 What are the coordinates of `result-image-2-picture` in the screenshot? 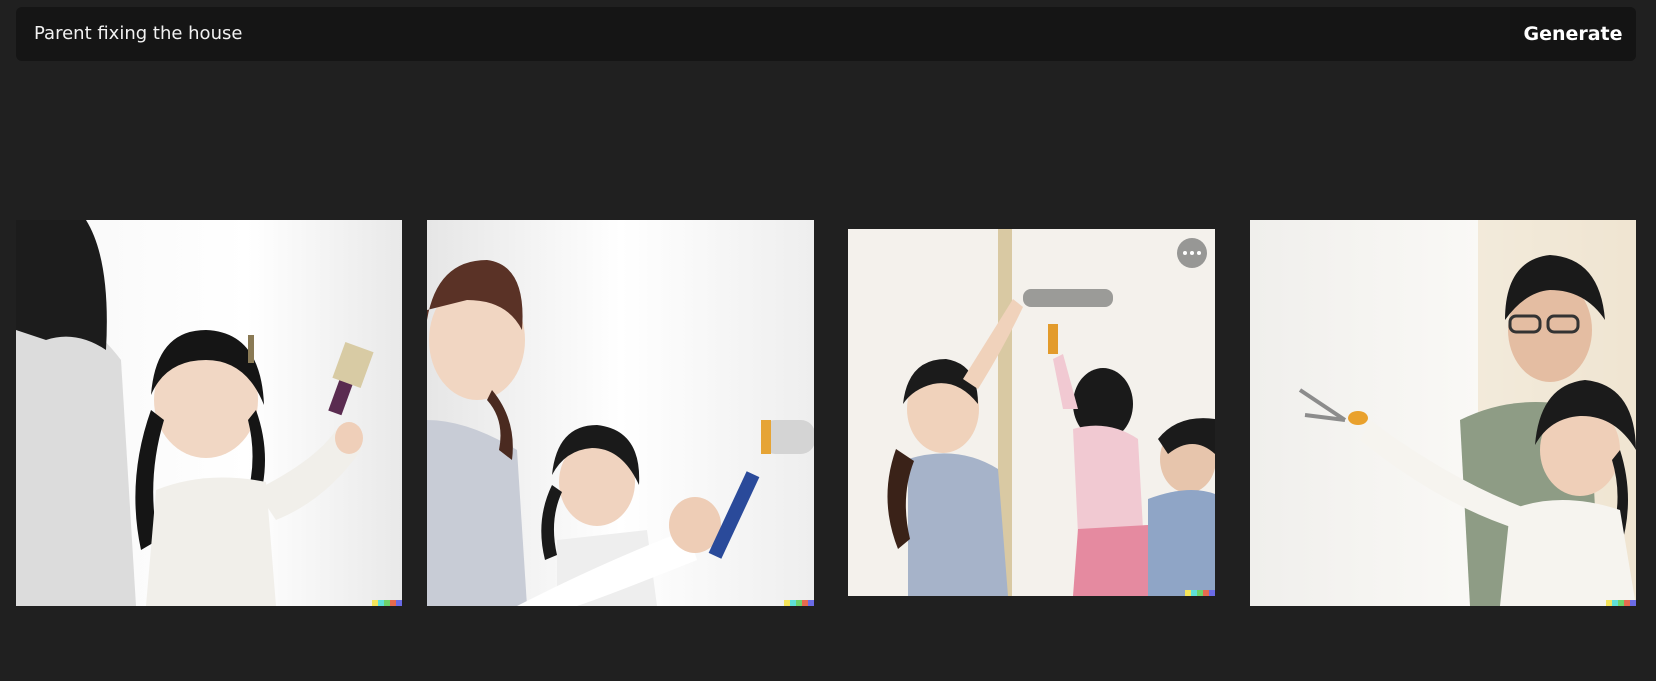 It's located at (620, 413).